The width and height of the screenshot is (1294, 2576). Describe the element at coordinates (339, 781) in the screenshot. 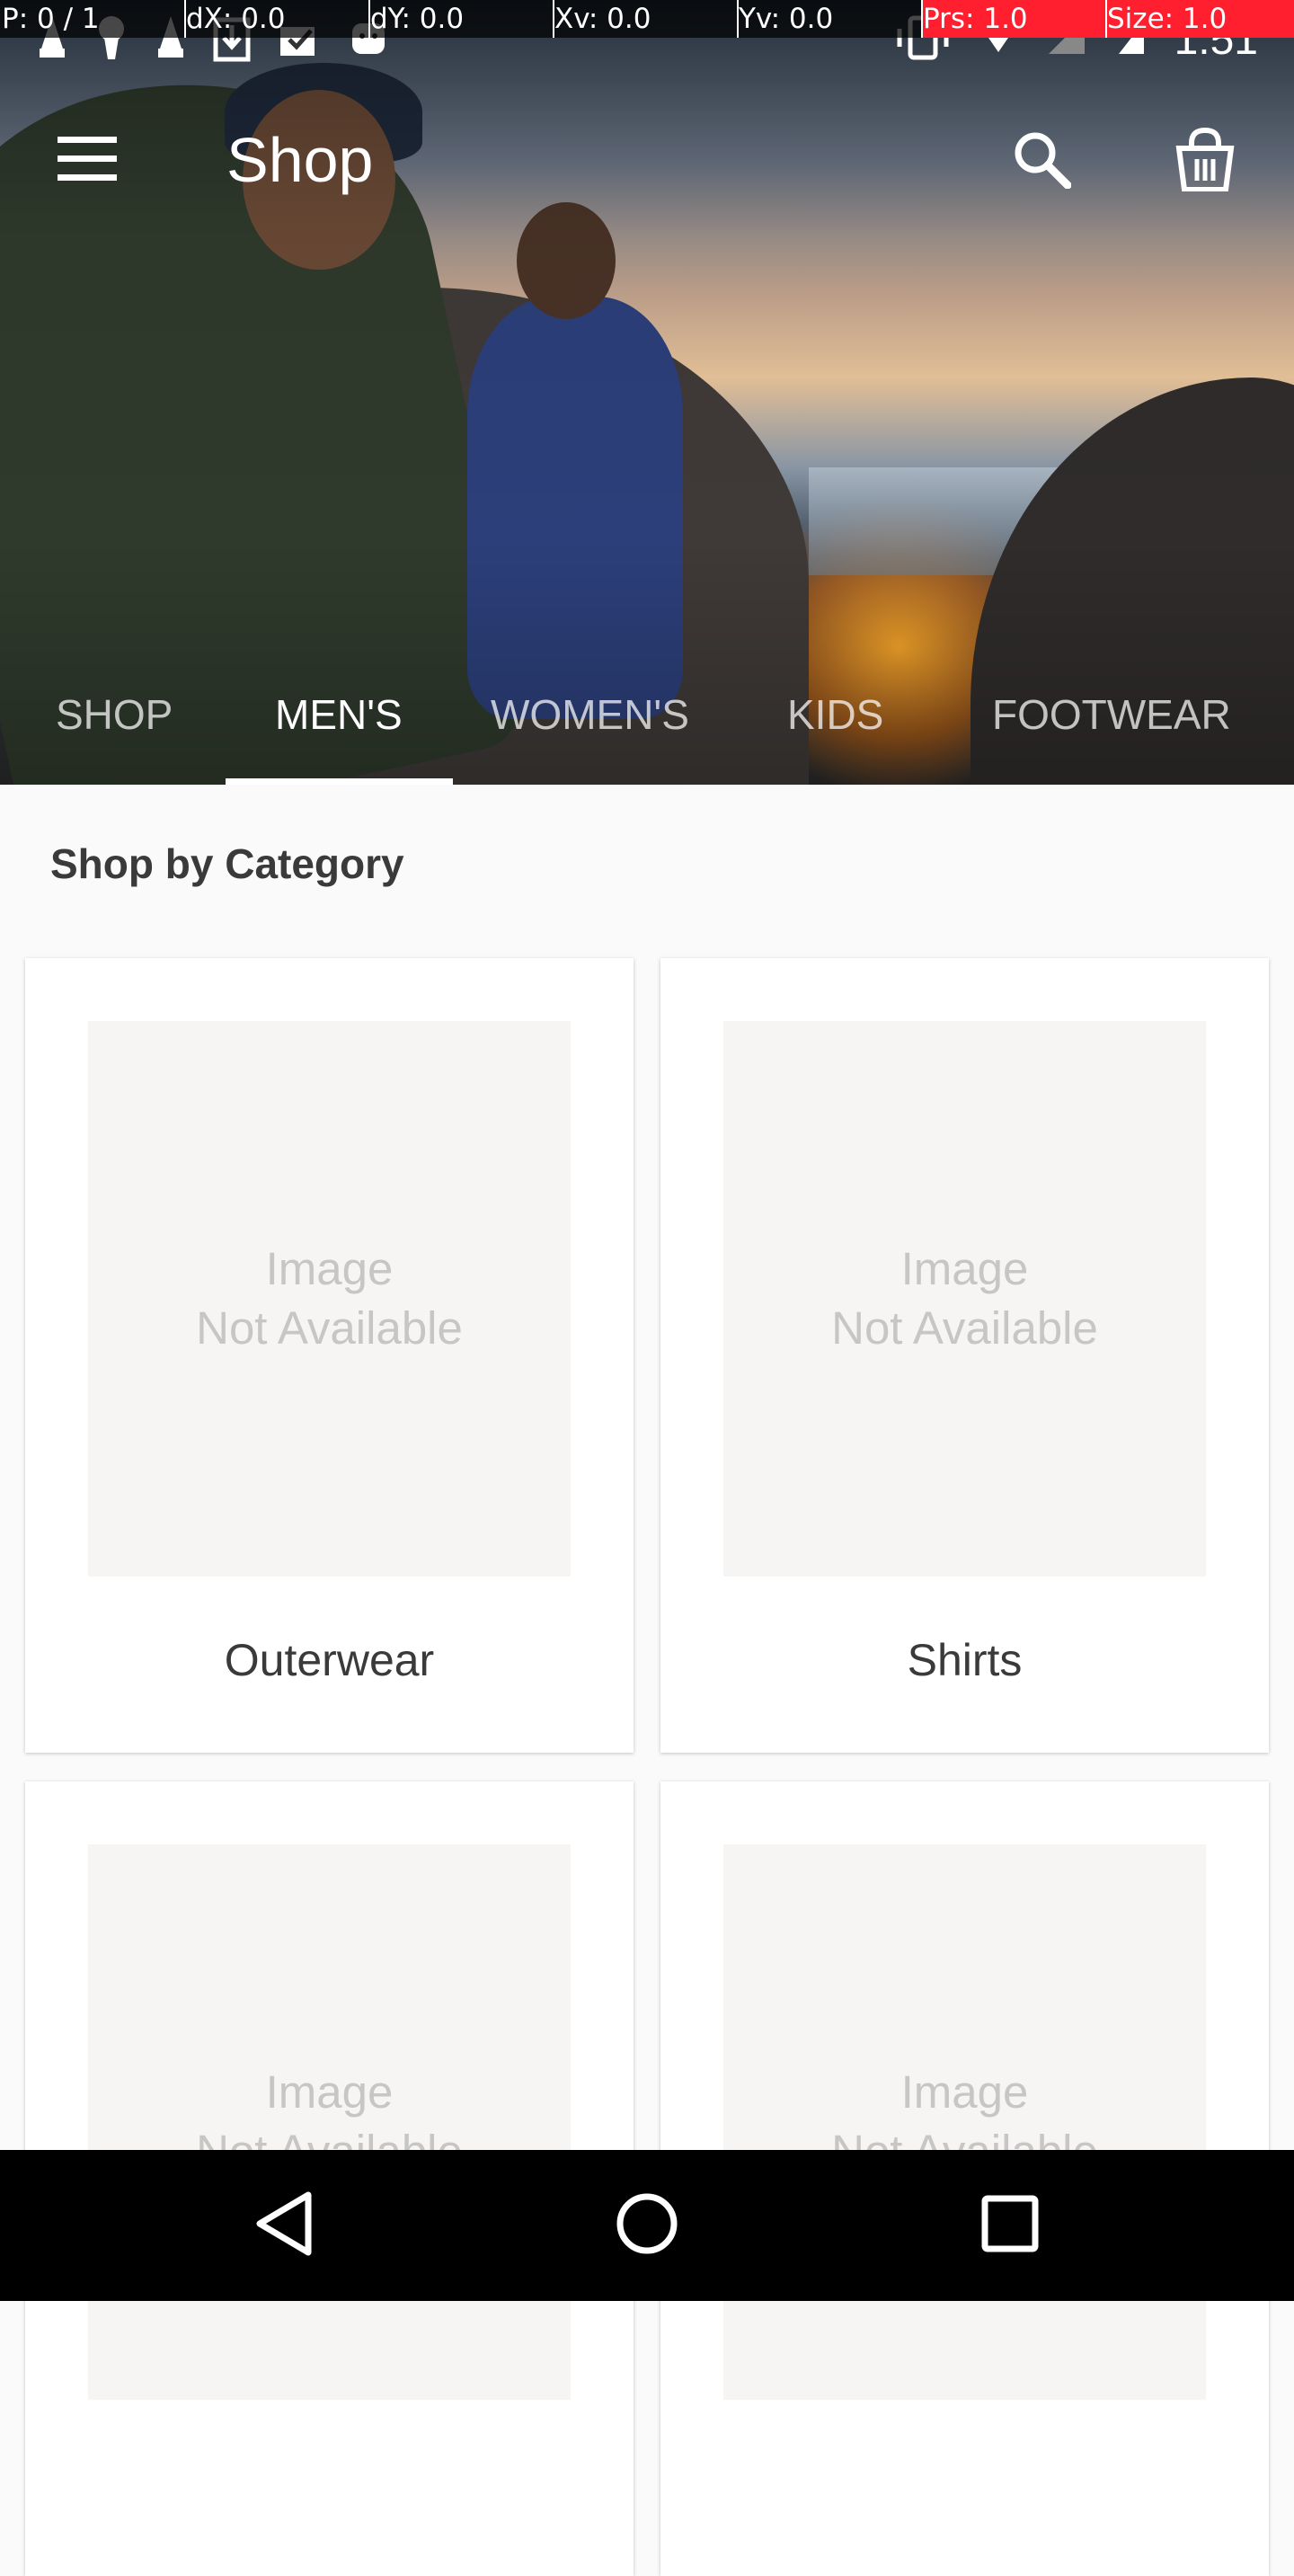

I see `active-tab-indicator` at that location.